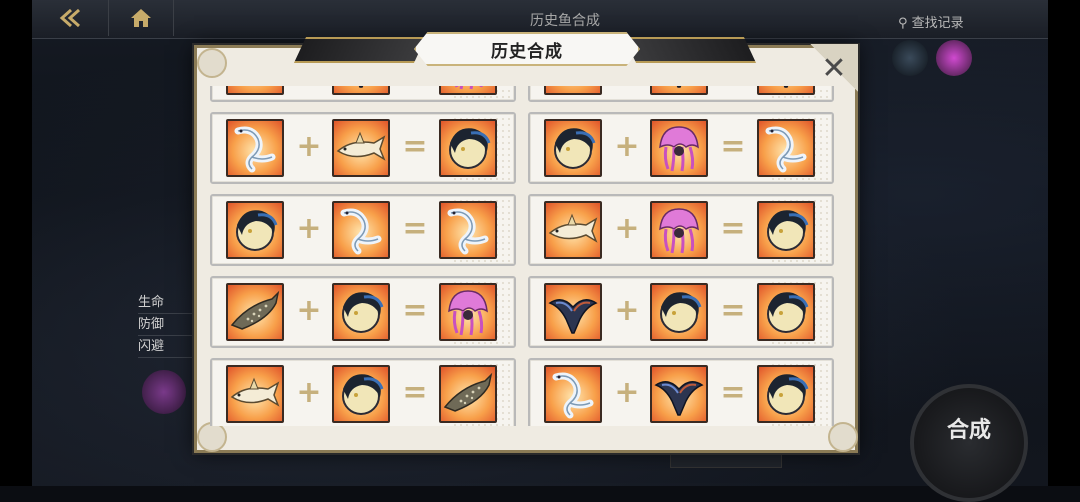 The width and height of the screenshot is (1080, 502). I want to click on background-title: 历史鱼合成, so click(565, 21).